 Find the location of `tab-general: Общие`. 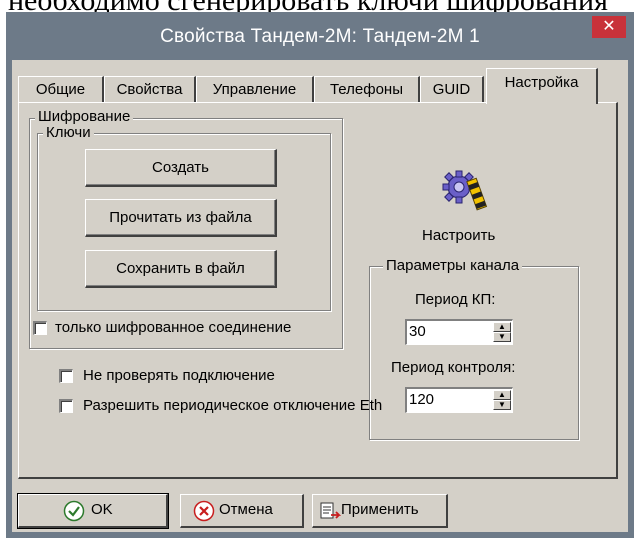

tab-general: Общие is located at coordinates (61, 89).